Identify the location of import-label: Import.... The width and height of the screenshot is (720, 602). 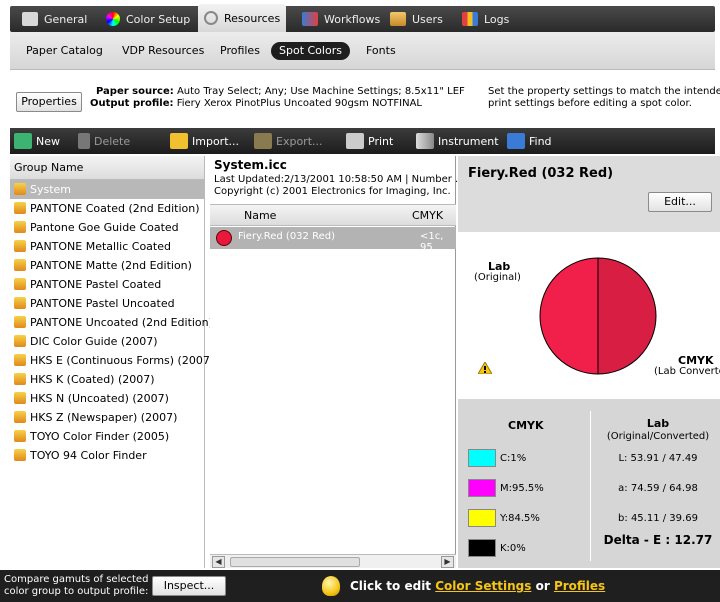
(215, 141).